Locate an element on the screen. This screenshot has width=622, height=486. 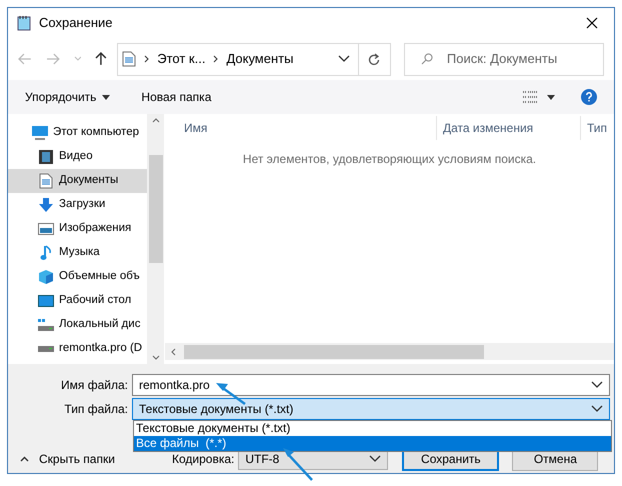
caret-up-icon is located at coordinates (24, 459).